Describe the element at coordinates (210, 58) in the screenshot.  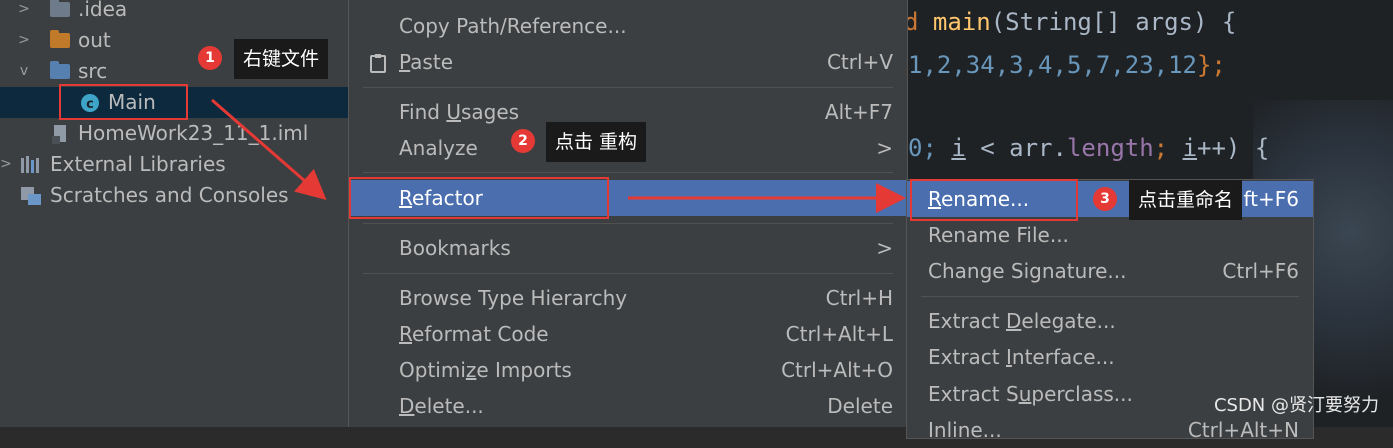
I see `step-badge: 1` at that location.